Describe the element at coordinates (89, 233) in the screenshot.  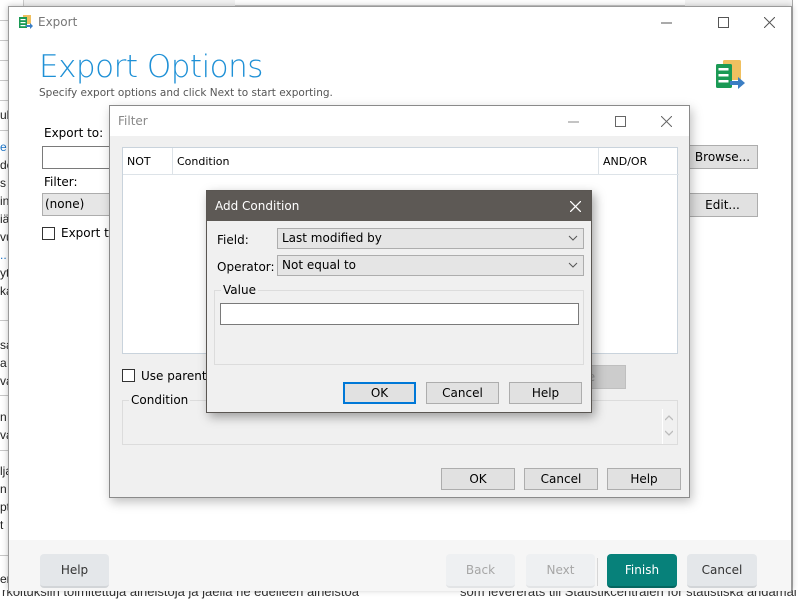
I see `export-to-checkbox-label: Export to` at that location.